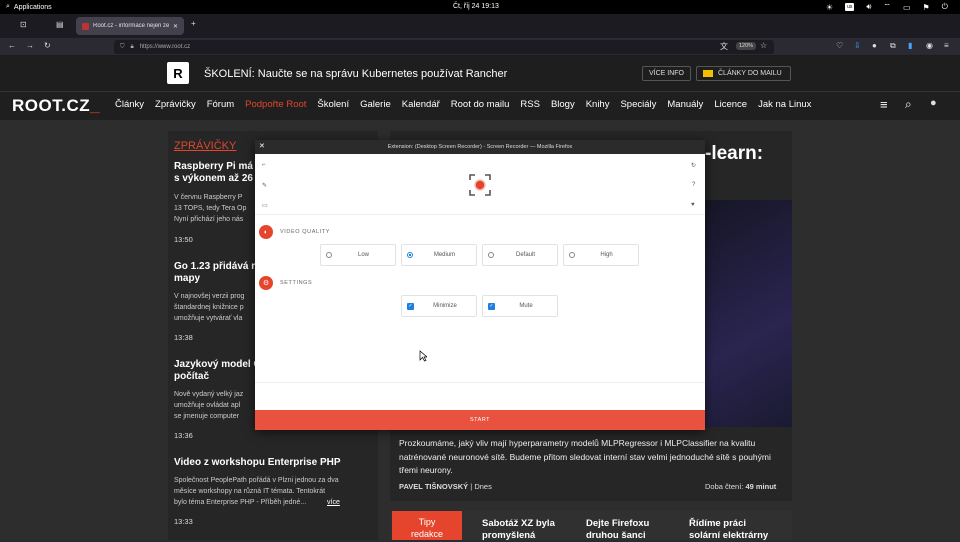 The height and width of the screenshot is (542, 960). What do you see at coordinates (530, 104) in the screenshot?
I see `menu-item-rss: RSS` at bounding box center [530, 104].